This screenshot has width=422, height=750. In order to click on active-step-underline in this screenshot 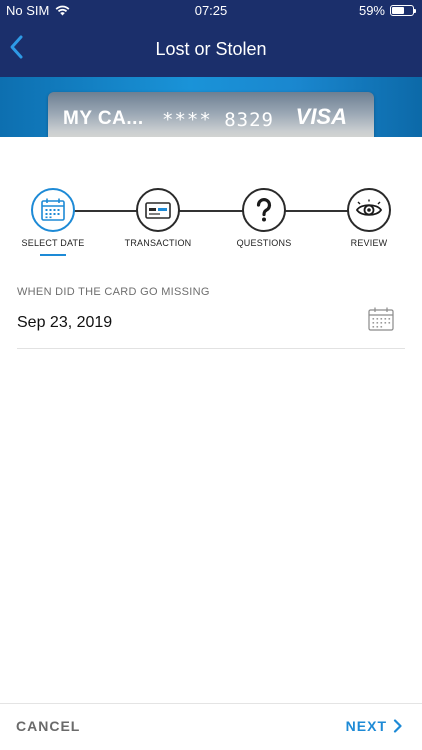, I will do `click(53, 255)`.